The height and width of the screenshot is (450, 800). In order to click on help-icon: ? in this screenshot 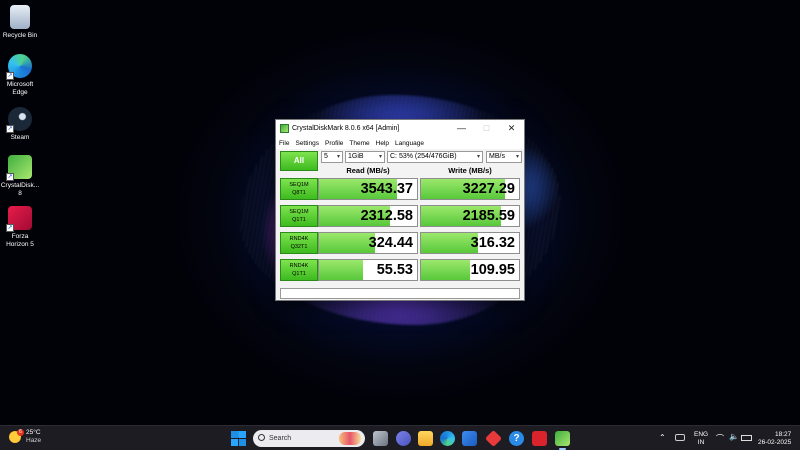, I will do `click(516, 438)`.